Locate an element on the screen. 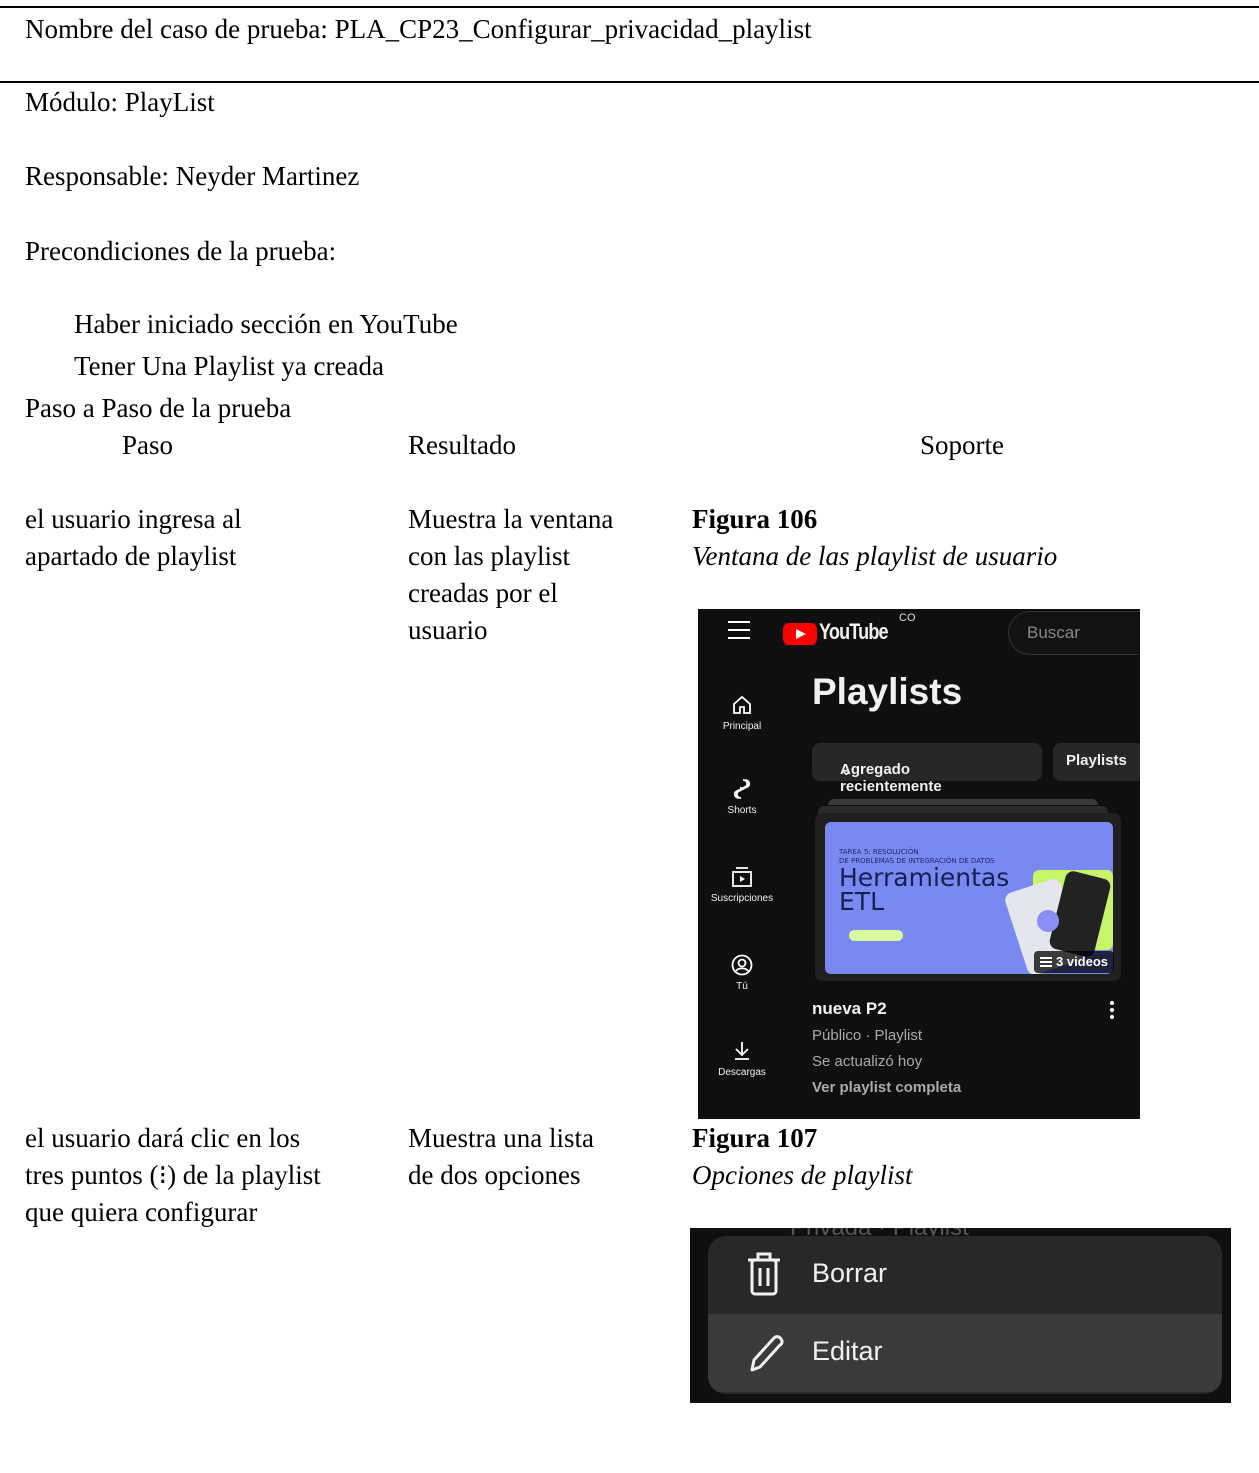  column-header-step: Paso is located at coordinates (148, 445).